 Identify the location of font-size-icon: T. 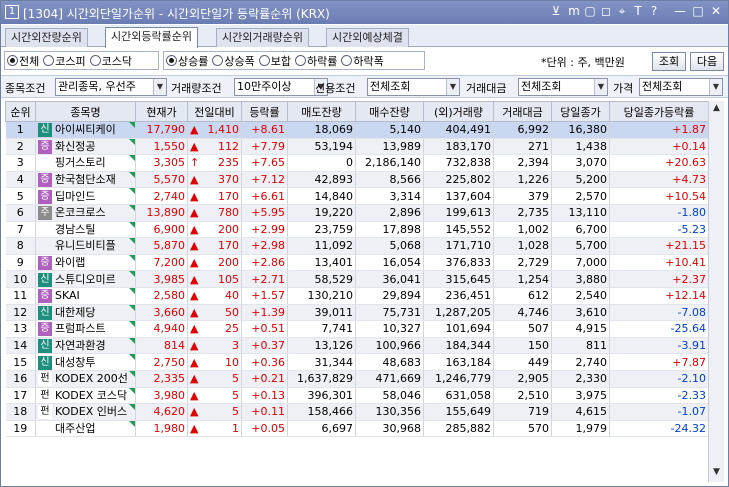
(638, 11).